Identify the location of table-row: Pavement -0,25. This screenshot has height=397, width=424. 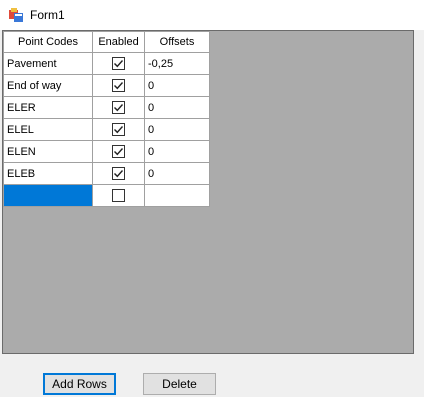
(106, 63).